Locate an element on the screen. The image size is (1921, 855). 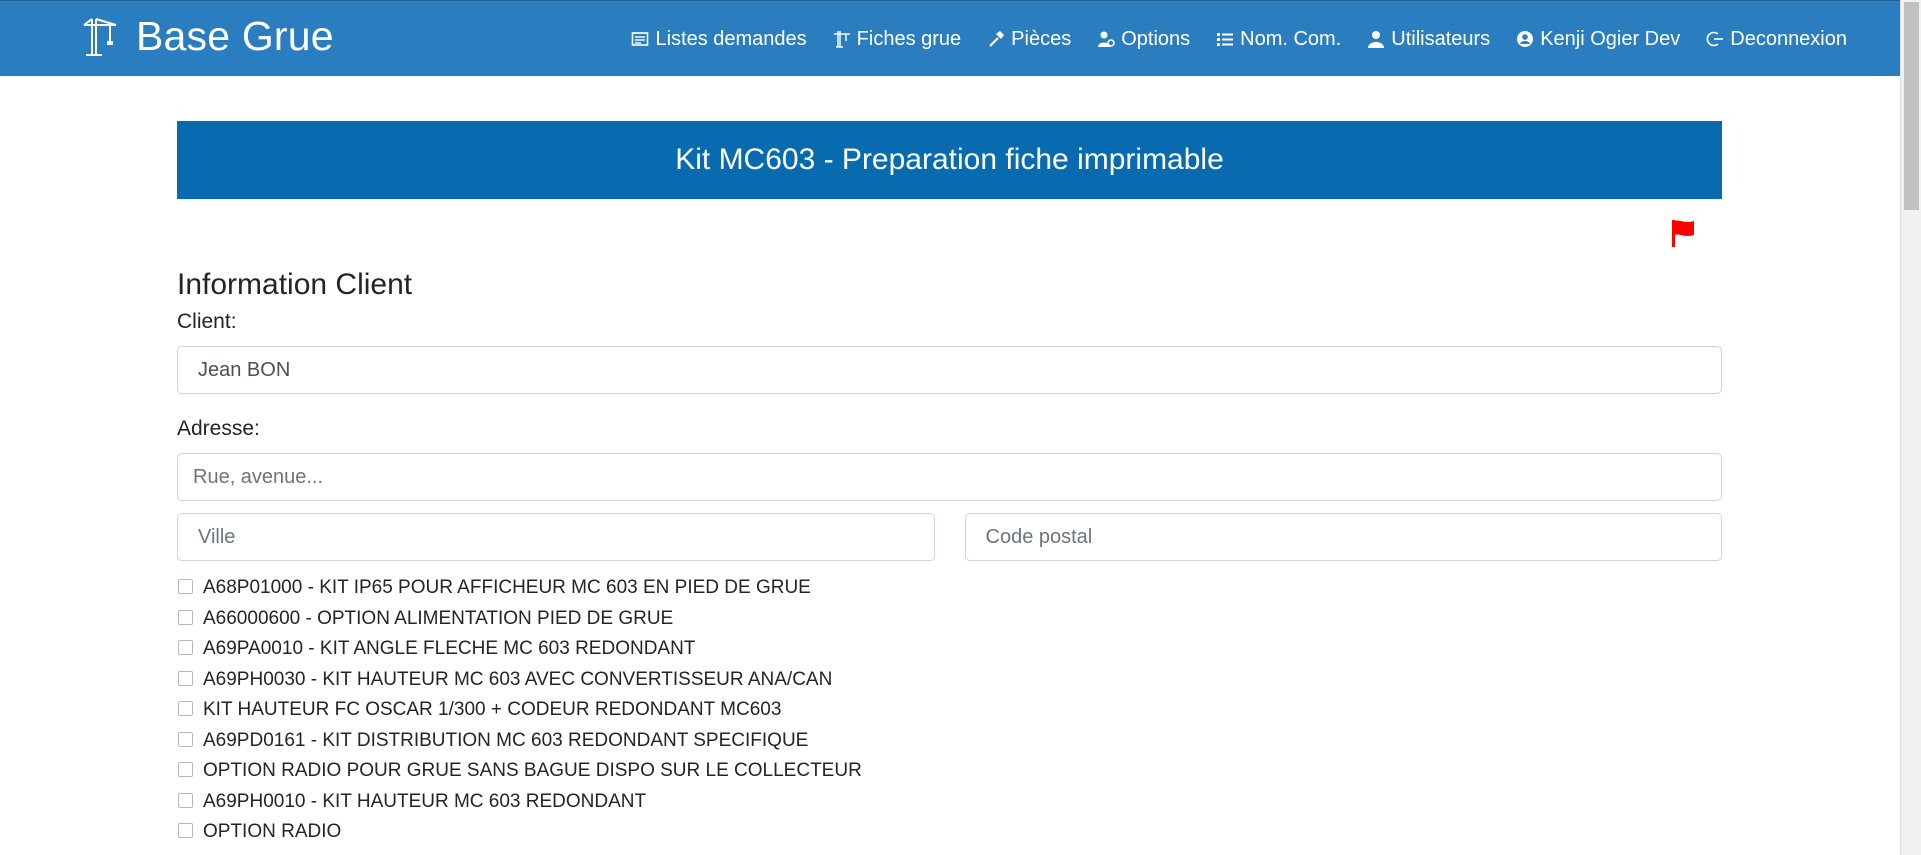
nav-nom-com: Nom. Com. is located at coordinates (1278, 39).